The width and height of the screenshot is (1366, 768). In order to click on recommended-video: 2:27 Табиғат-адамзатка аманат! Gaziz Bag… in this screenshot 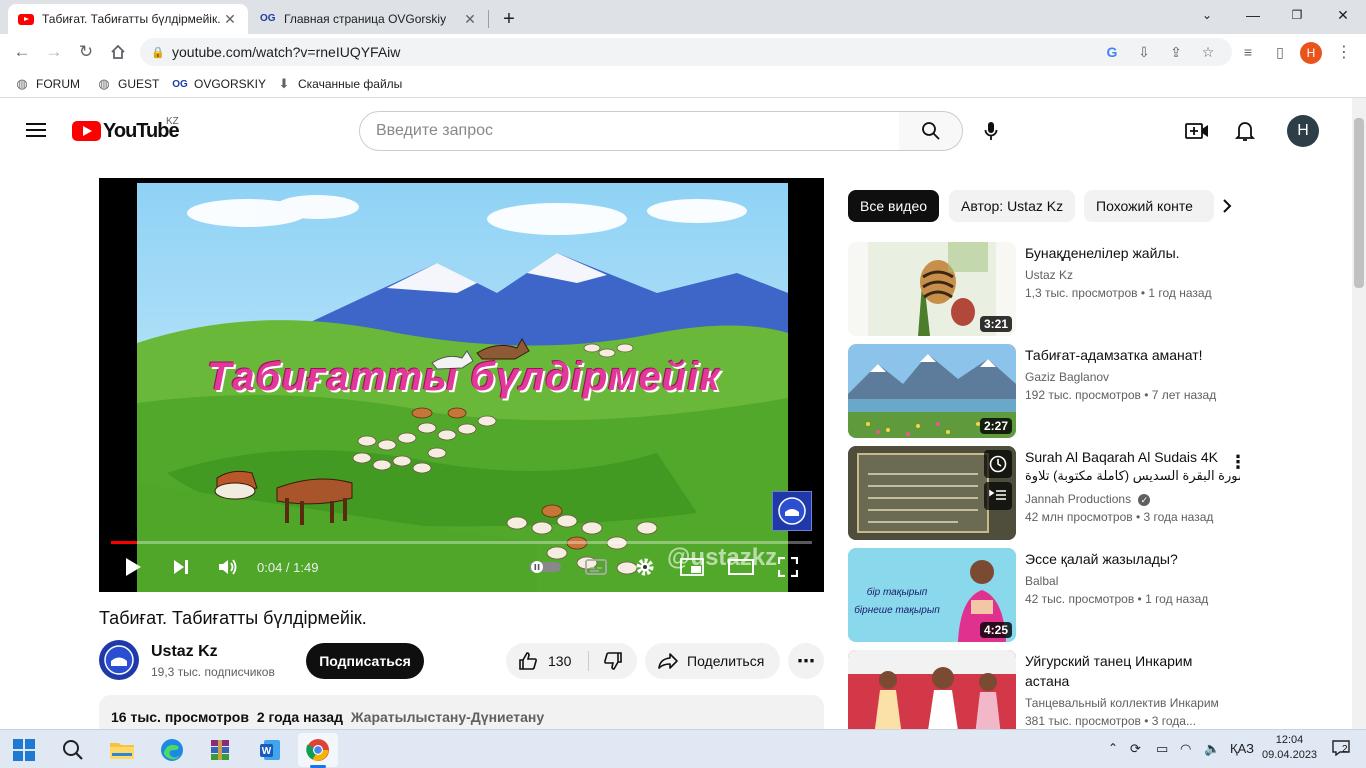, I will do `click(1098, 392)`.